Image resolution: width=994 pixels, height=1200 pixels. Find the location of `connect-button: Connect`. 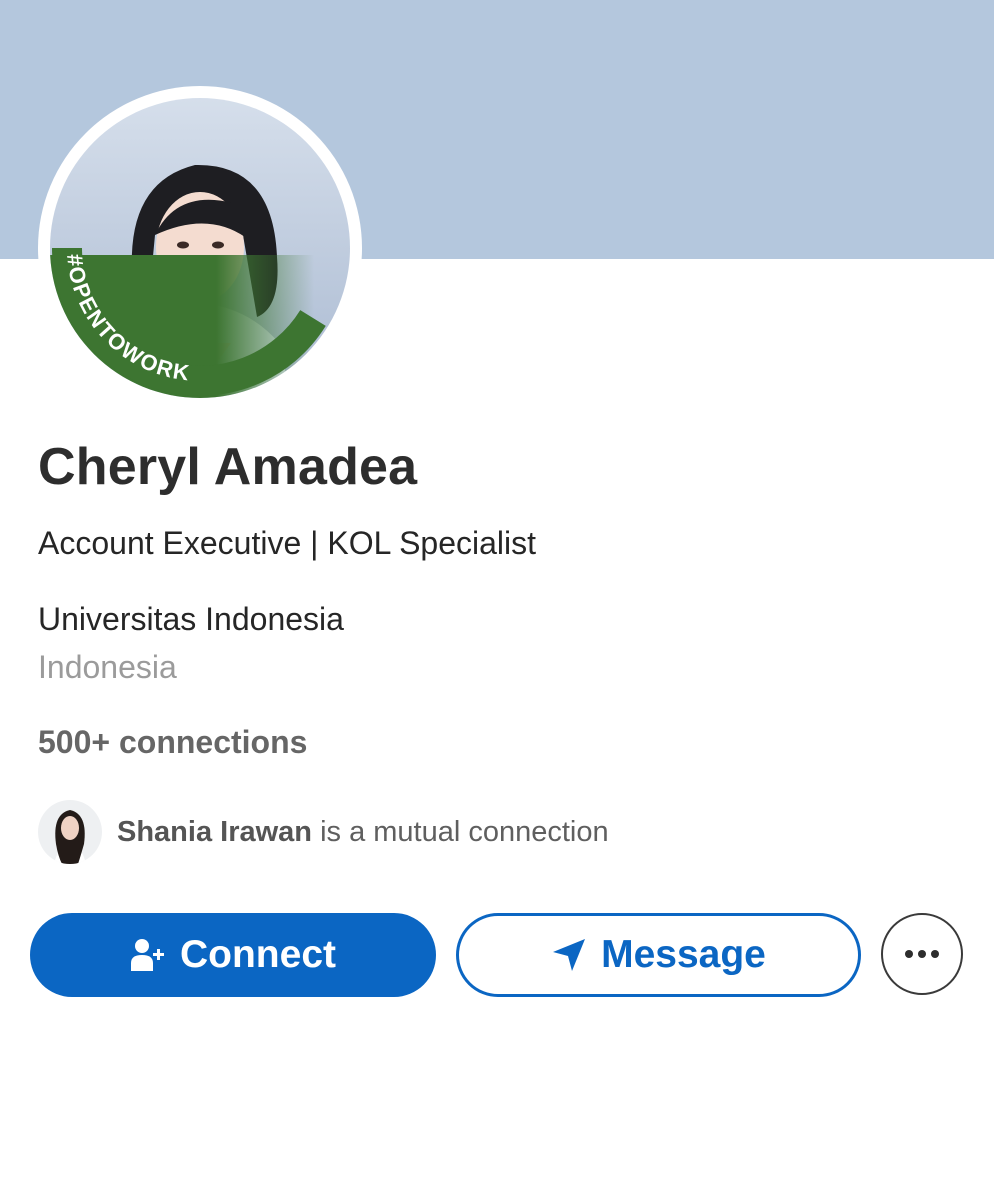

connect-button: Connect is located at coordinates (233, 955).